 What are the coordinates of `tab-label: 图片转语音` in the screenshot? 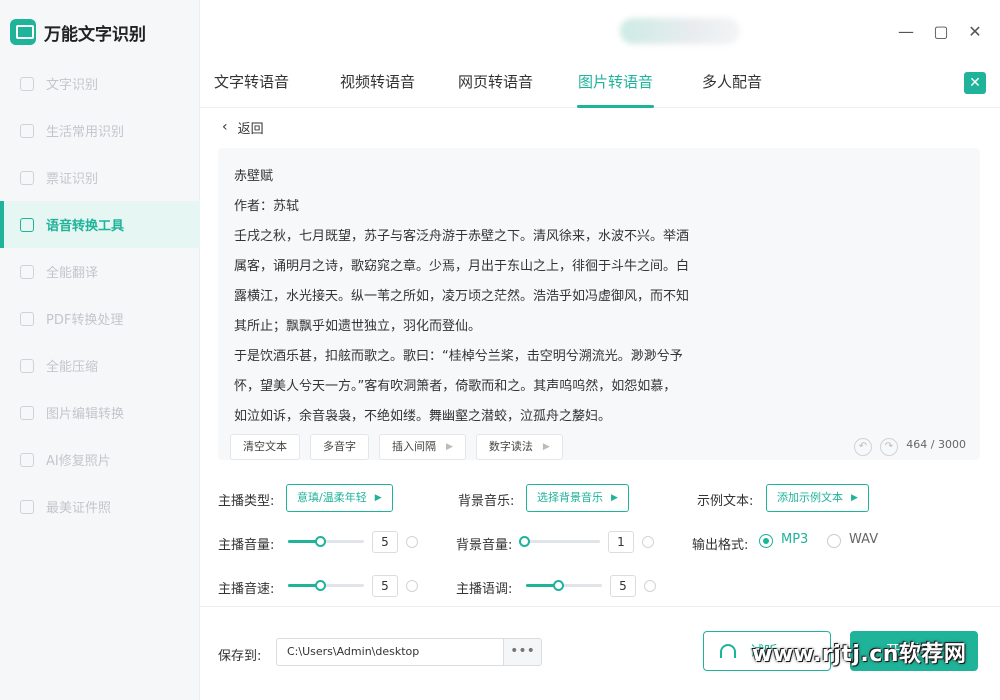 It's located at (616, 82).